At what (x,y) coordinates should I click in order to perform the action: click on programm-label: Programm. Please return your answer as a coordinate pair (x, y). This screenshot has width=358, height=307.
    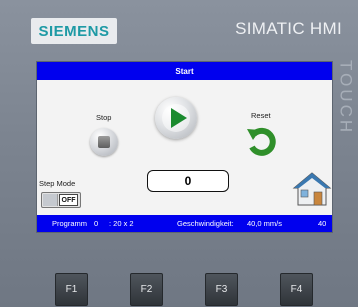
    Looking at the image, I should click on (70, 223).